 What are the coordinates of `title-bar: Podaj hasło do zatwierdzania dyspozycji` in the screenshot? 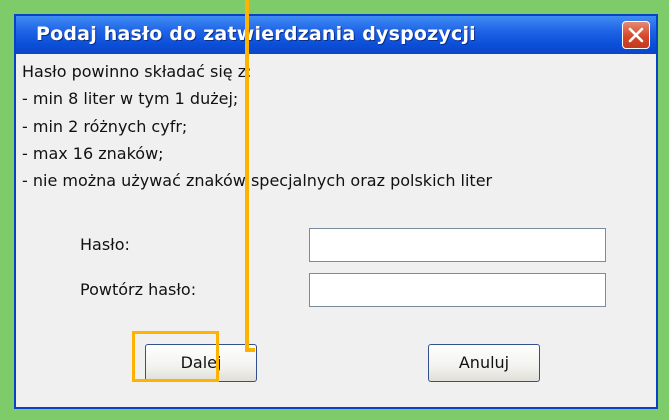 It's located at (336, 35).